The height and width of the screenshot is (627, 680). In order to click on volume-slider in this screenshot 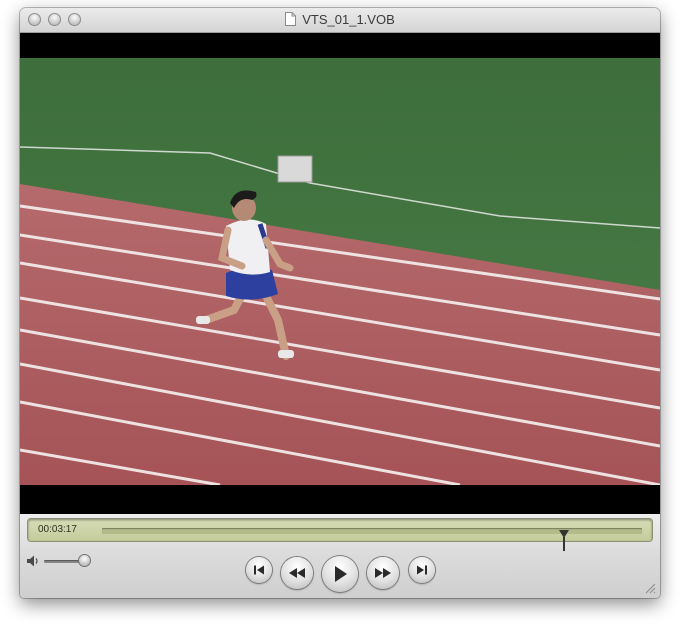, I will do `click(64, 561)`.